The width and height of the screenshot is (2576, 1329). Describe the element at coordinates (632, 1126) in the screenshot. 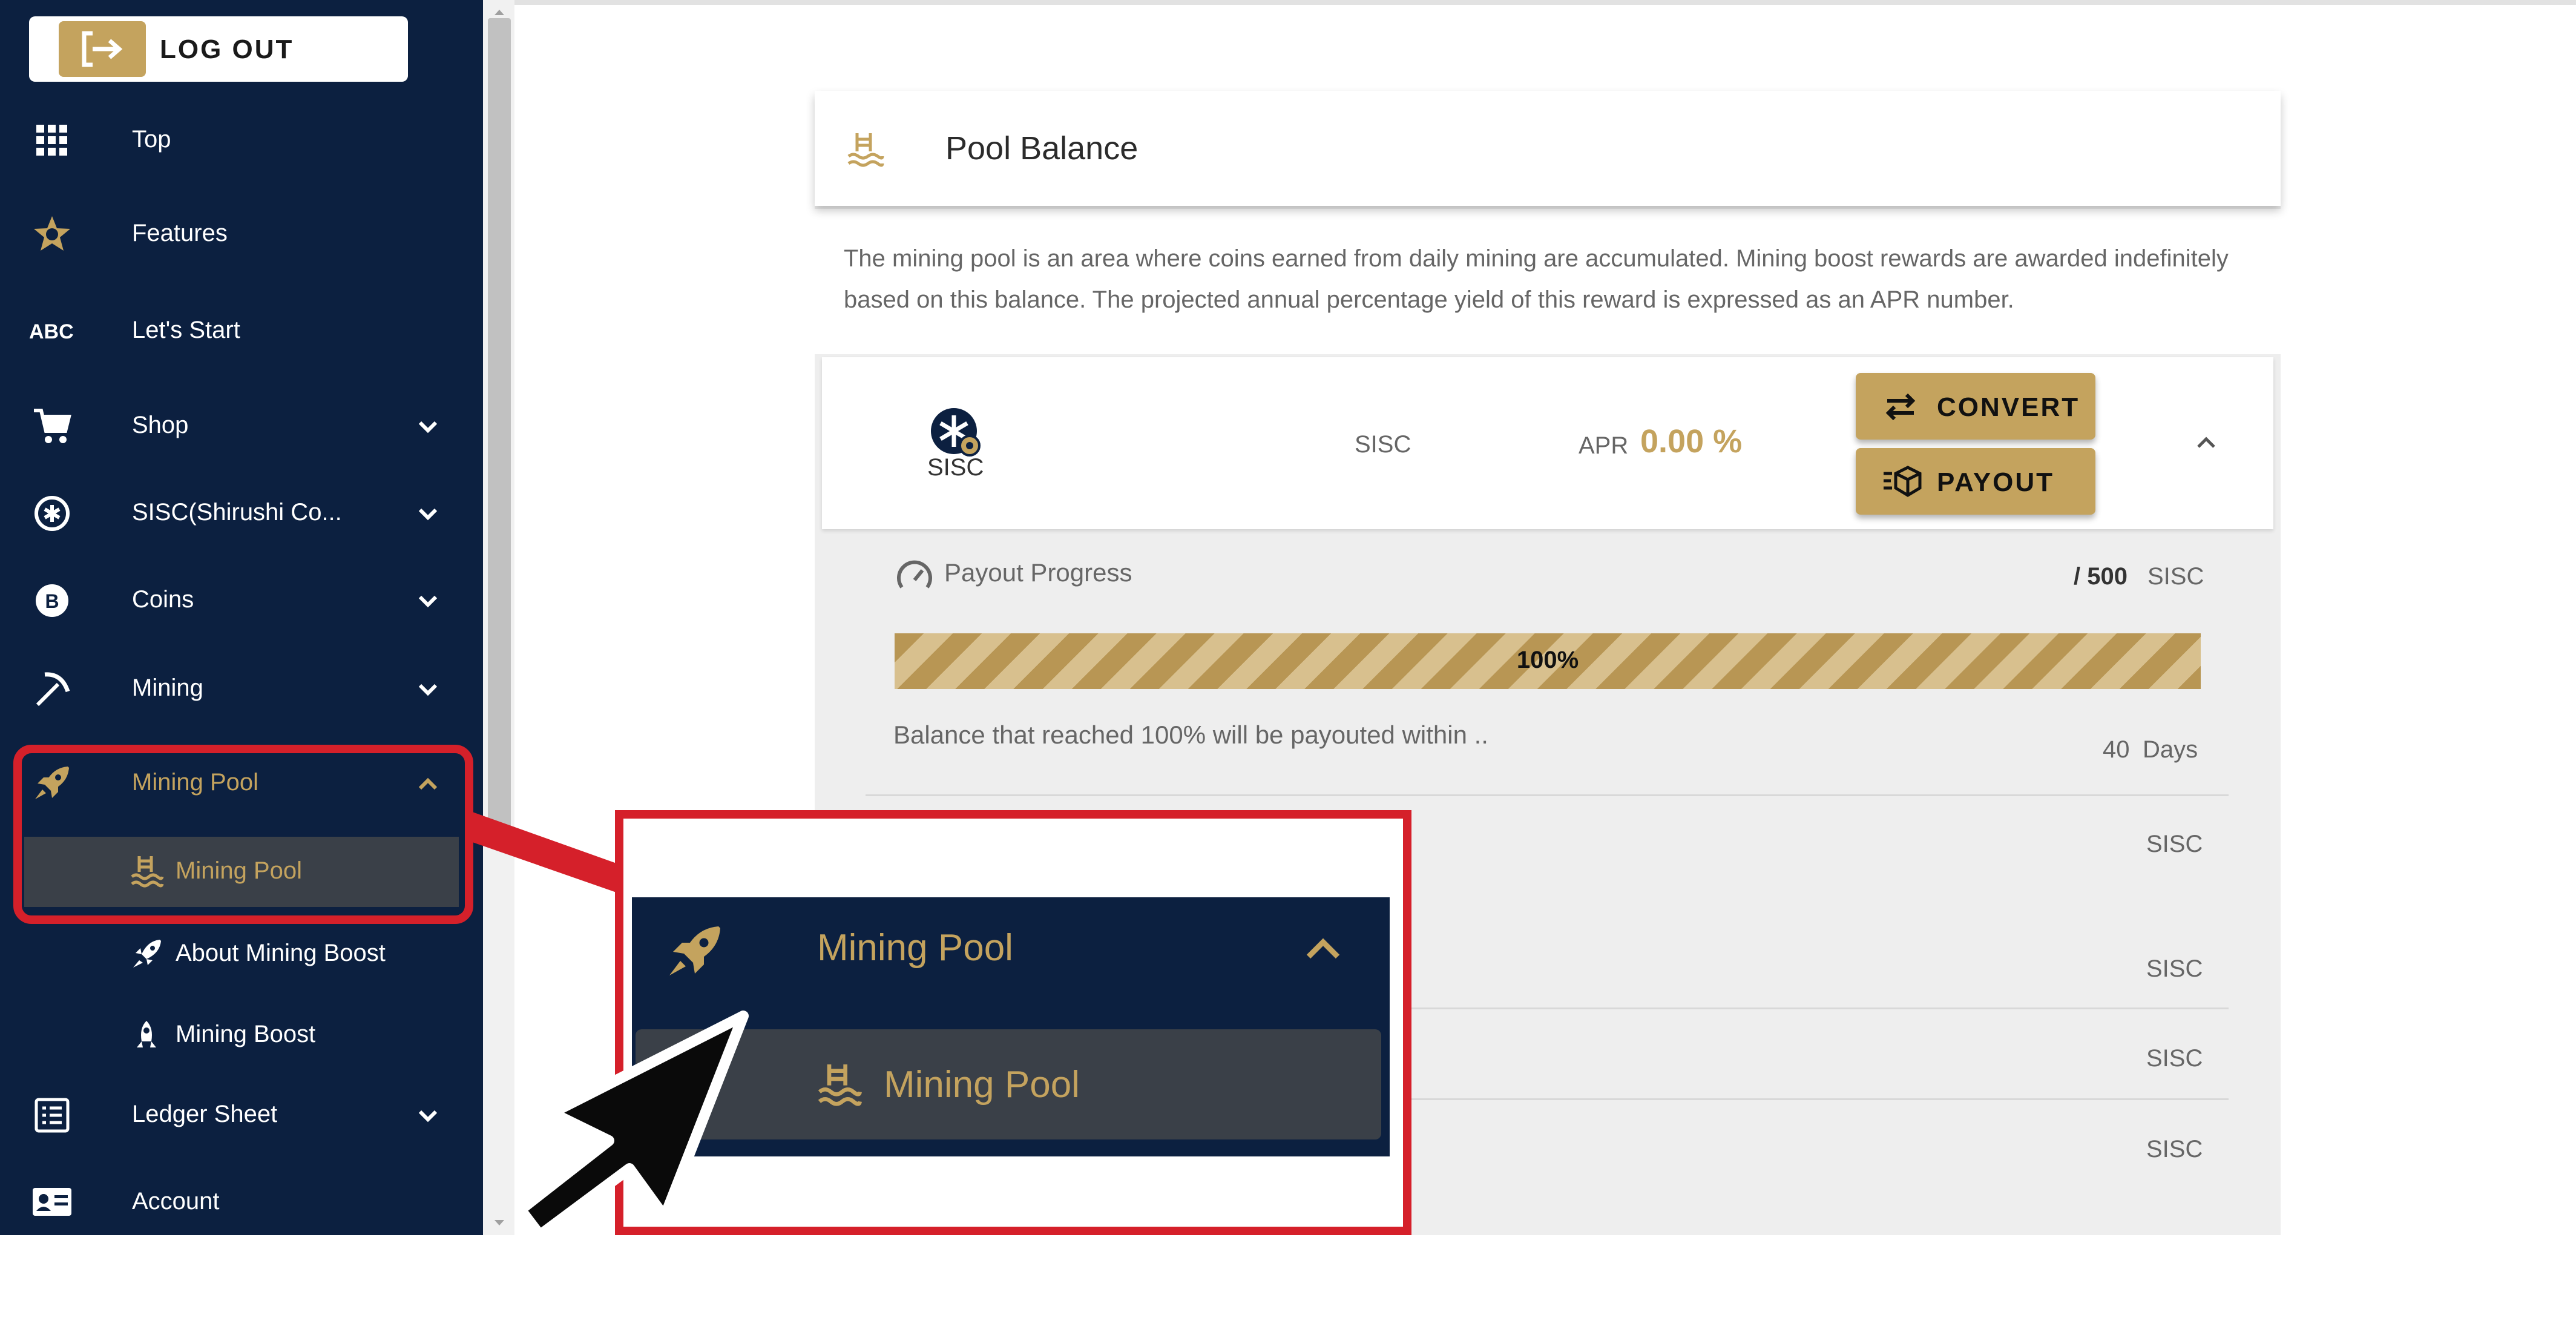

I see `pointer-arrow-icon` at that location.